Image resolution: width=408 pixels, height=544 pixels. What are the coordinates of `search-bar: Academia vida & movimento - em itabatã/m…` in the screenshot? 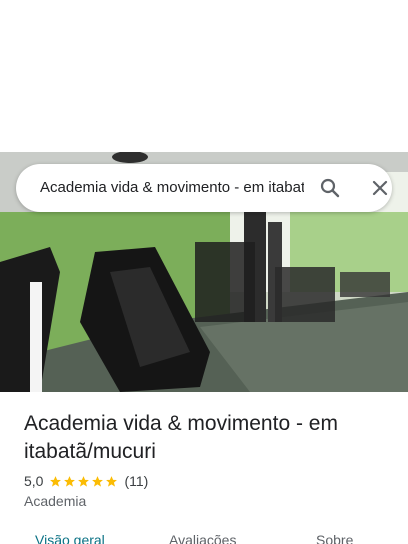 It's located at (204, 188).